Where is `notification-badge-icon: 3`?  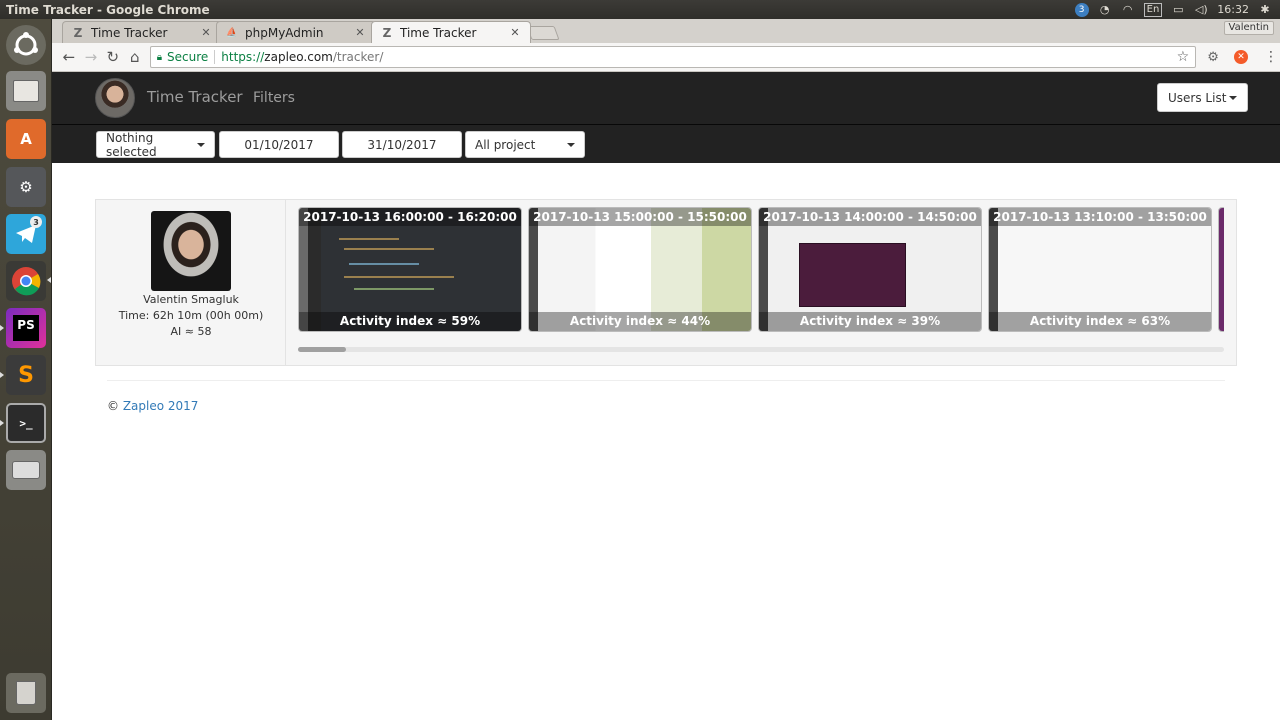
notification-badge-icon: 3 is located at coordinates (1081, 9).